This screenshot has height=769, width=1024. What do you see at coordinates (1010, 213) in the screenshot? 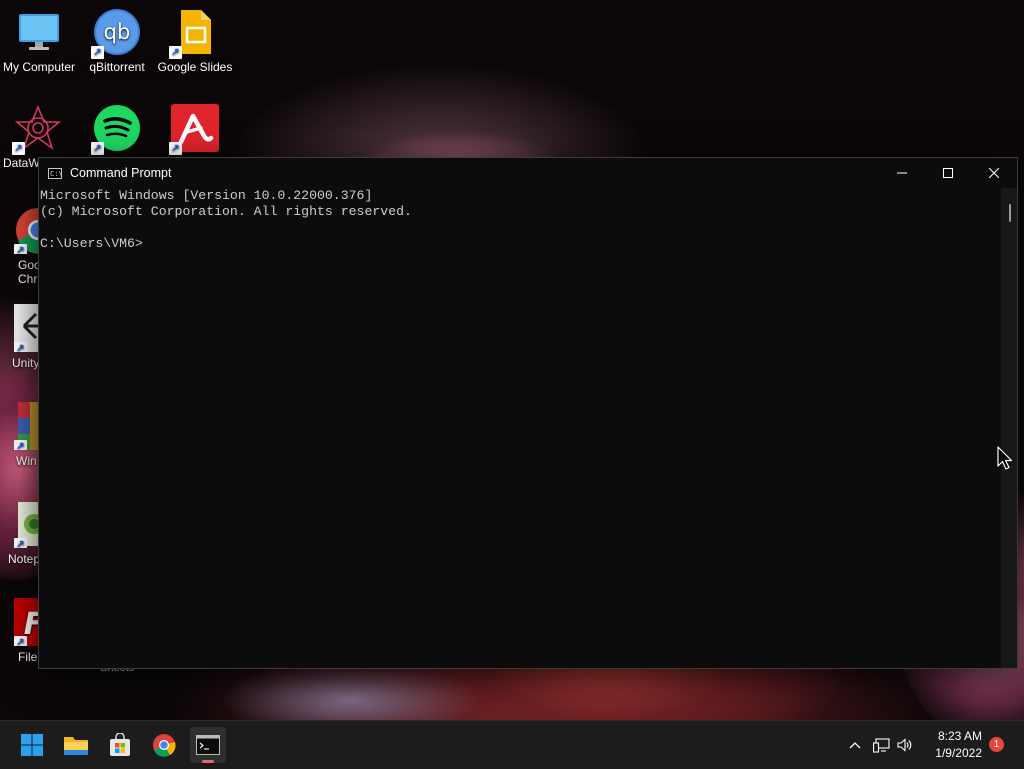
I see `scrollbar-thumb` at bounding box center [1010, 213].